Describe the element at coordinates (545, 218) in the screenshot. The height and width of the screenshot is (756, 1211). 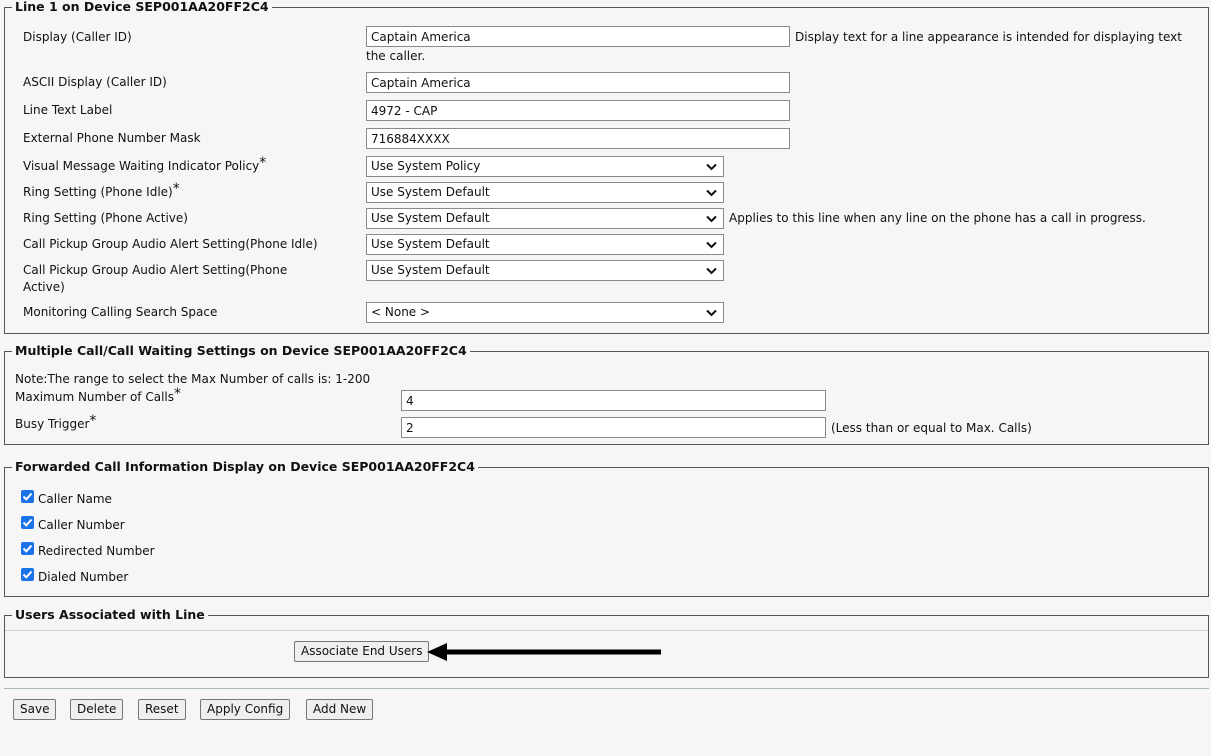
I see `ring-active-select: Use System Default` at that location.